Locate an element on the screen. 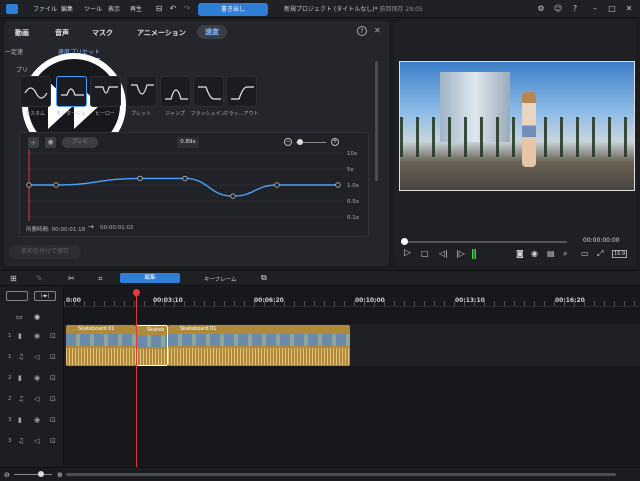 Image resolution: width=640 pixels, height=481 pixels. crop-icon: ⌗ is located at coordinates (100, 279).